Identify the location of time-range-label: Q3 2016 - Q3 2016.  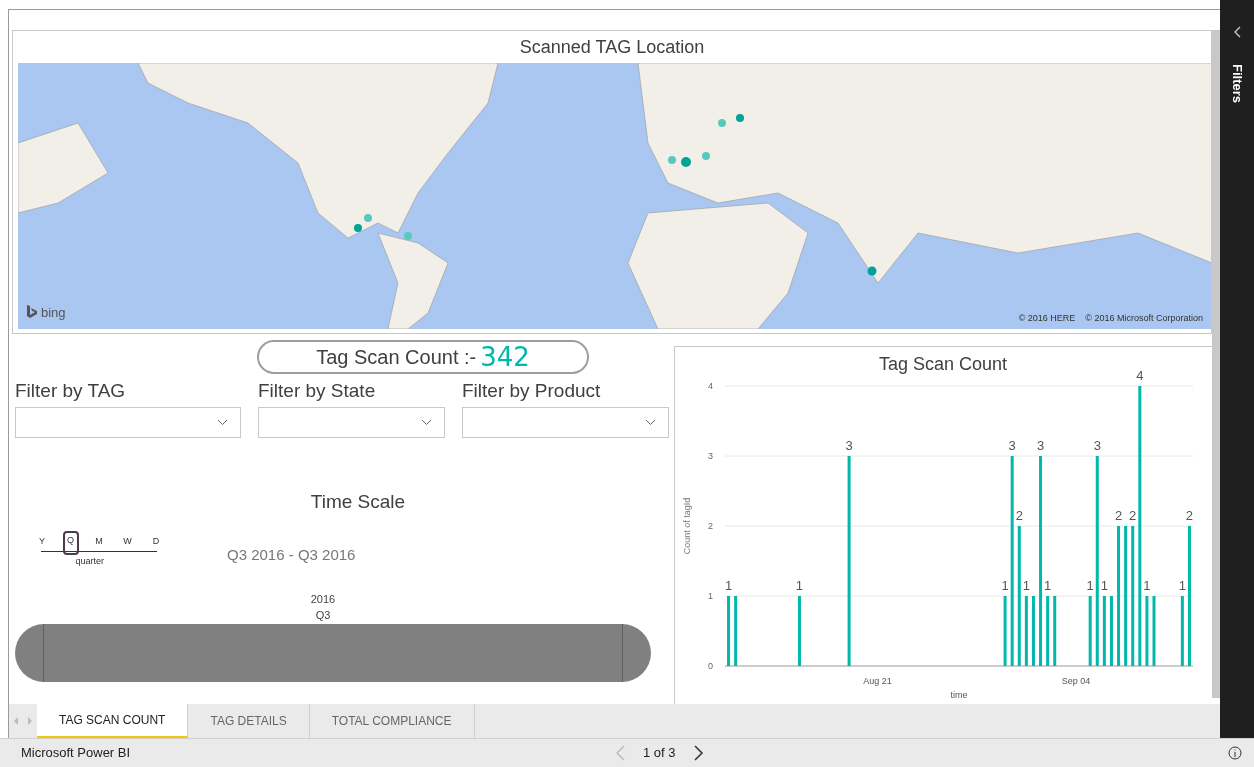
(291, 554).